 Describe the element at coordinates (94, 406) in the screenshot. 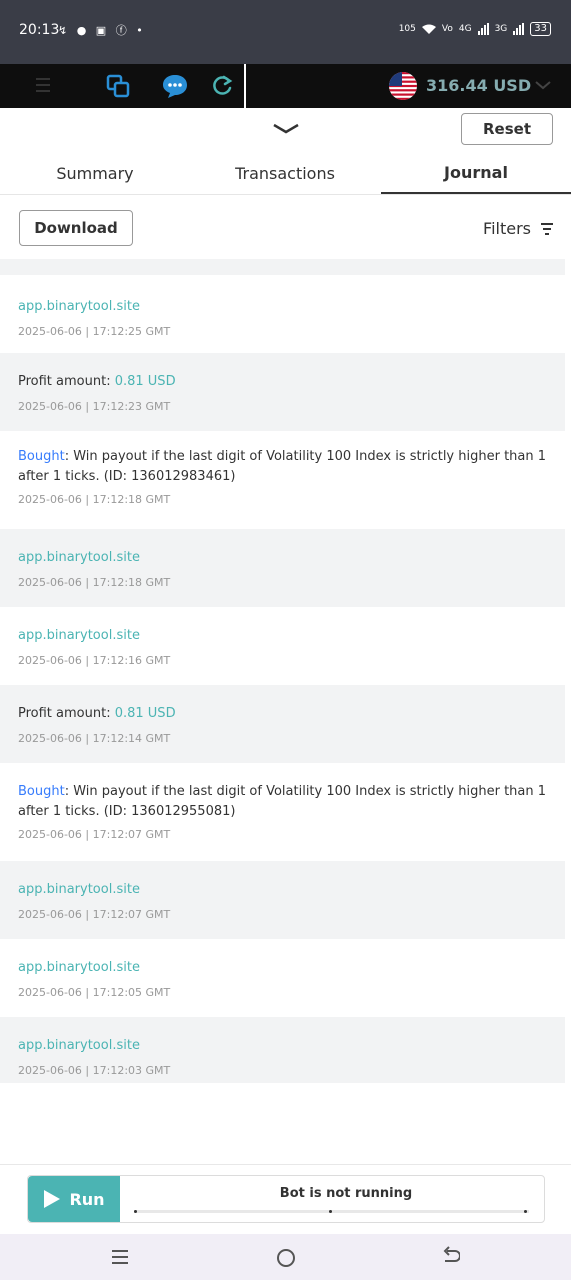

I see `journal-timestamp: 2025-06-06 | 17:12:23 GMT` at that location.